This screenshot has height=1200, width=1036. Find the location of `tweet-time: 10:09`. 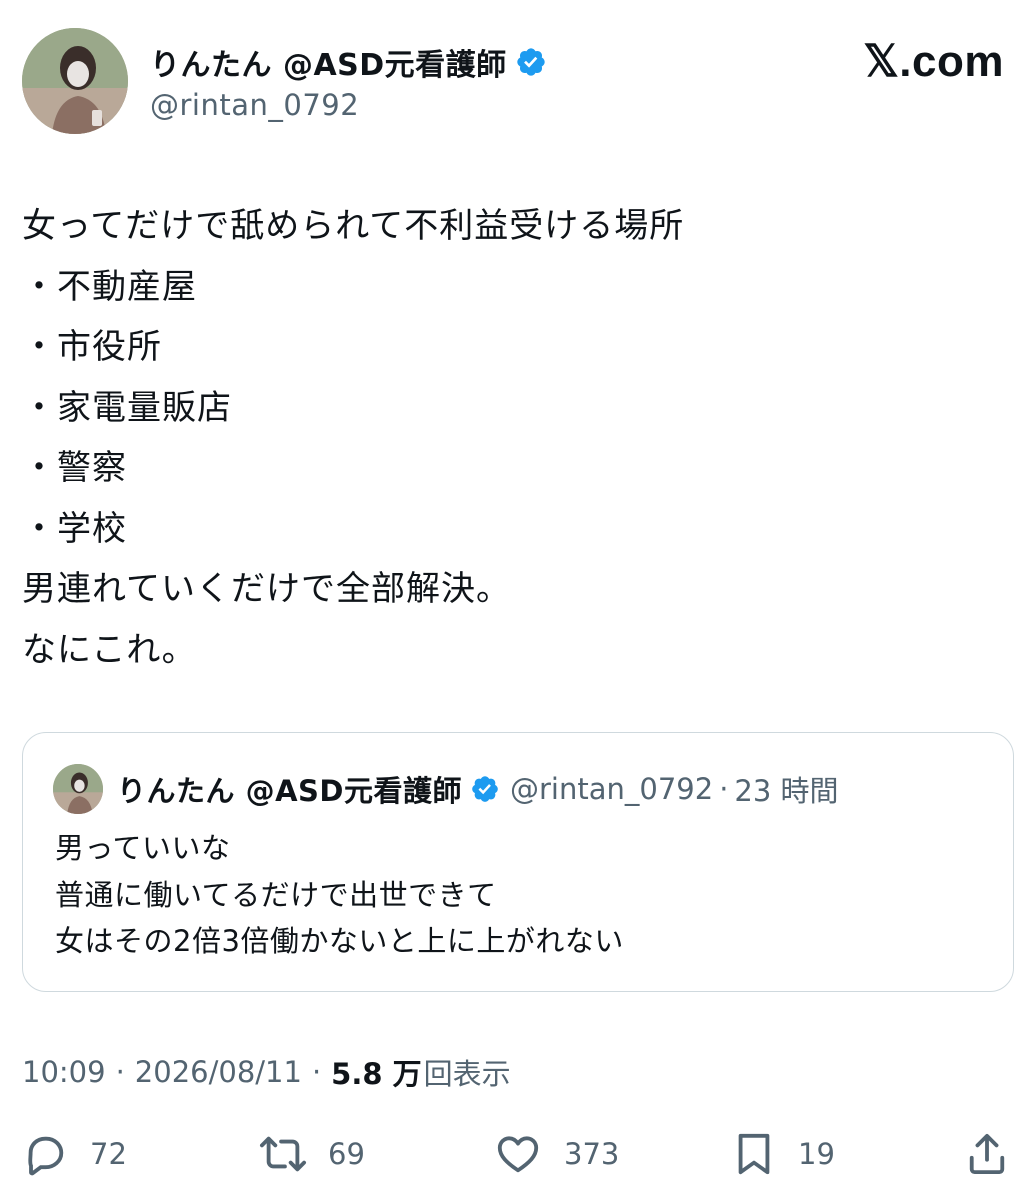

tweet-time: 10:09 is located at coordinates (64, 1072).